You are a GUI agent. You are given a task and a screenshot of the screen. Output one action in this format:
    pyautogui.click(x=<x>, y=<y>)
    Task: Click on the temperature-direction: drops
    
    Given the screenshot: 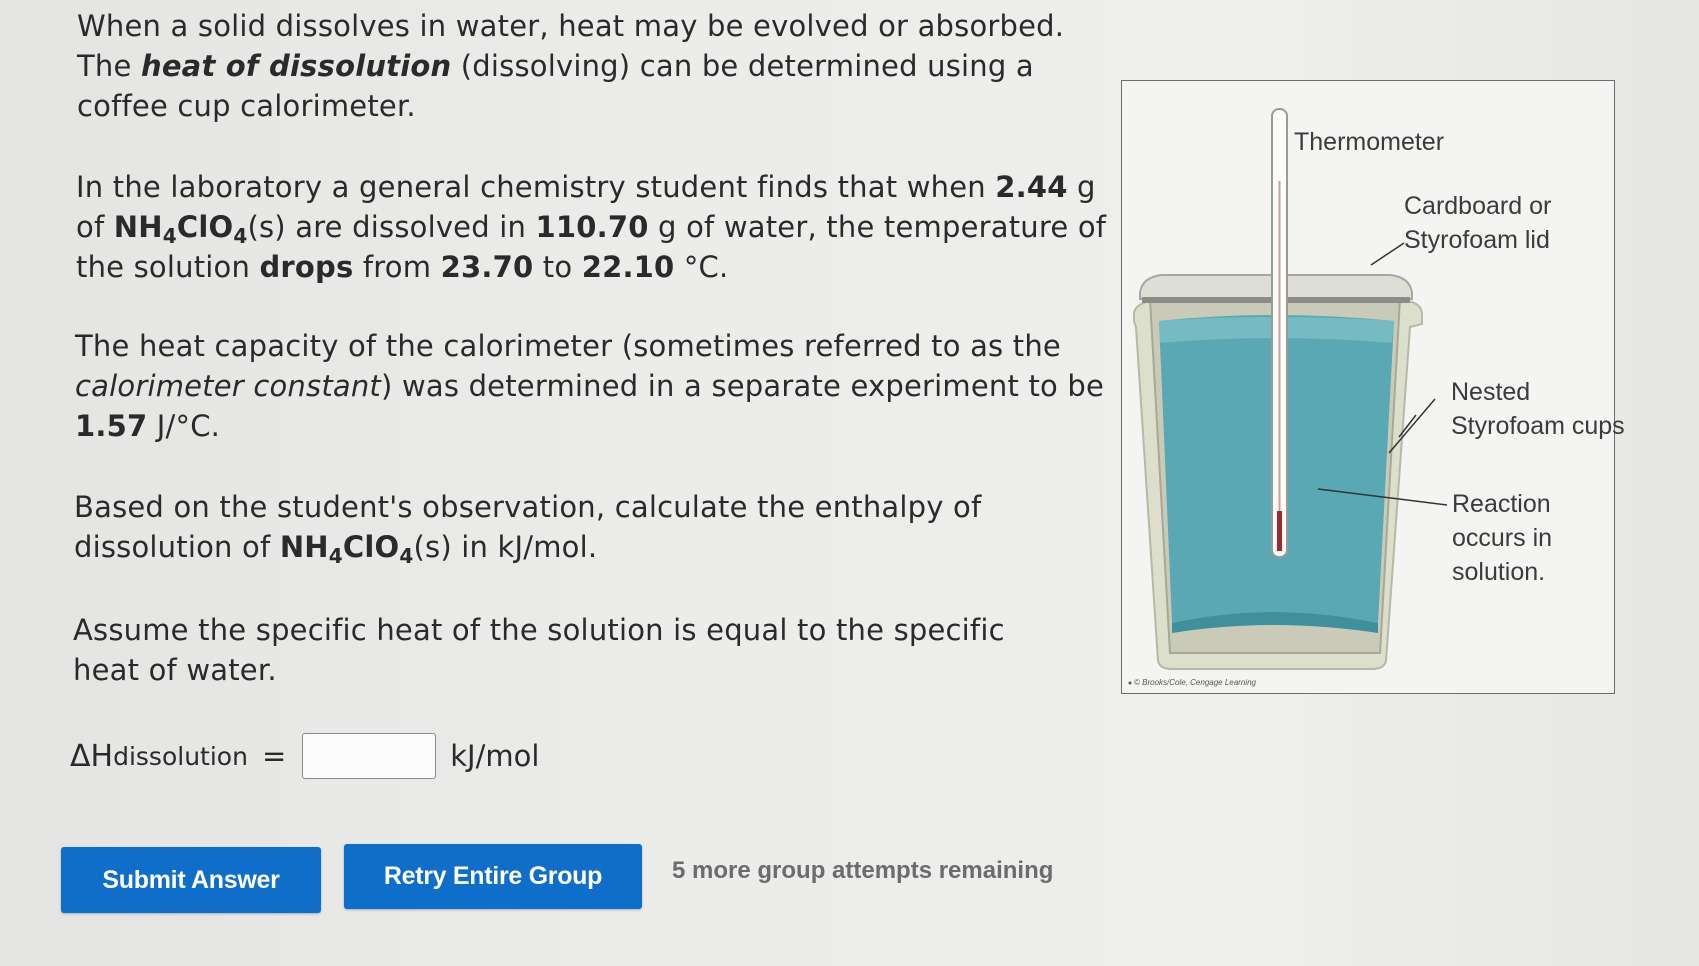 What is the action you would take?
    pyautogui.click(x=306, y=267)
    